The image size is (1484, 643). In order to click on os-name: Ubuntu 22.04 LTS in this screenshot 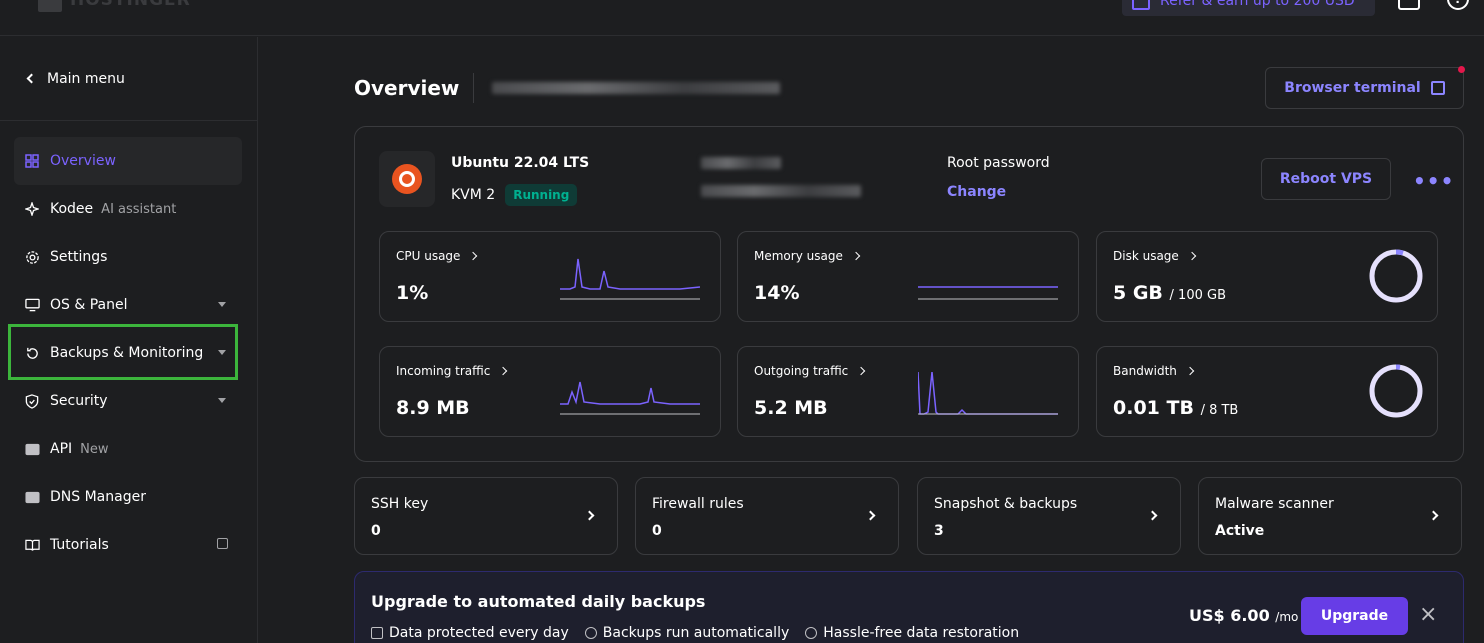, I will do `click(520, 163)`.